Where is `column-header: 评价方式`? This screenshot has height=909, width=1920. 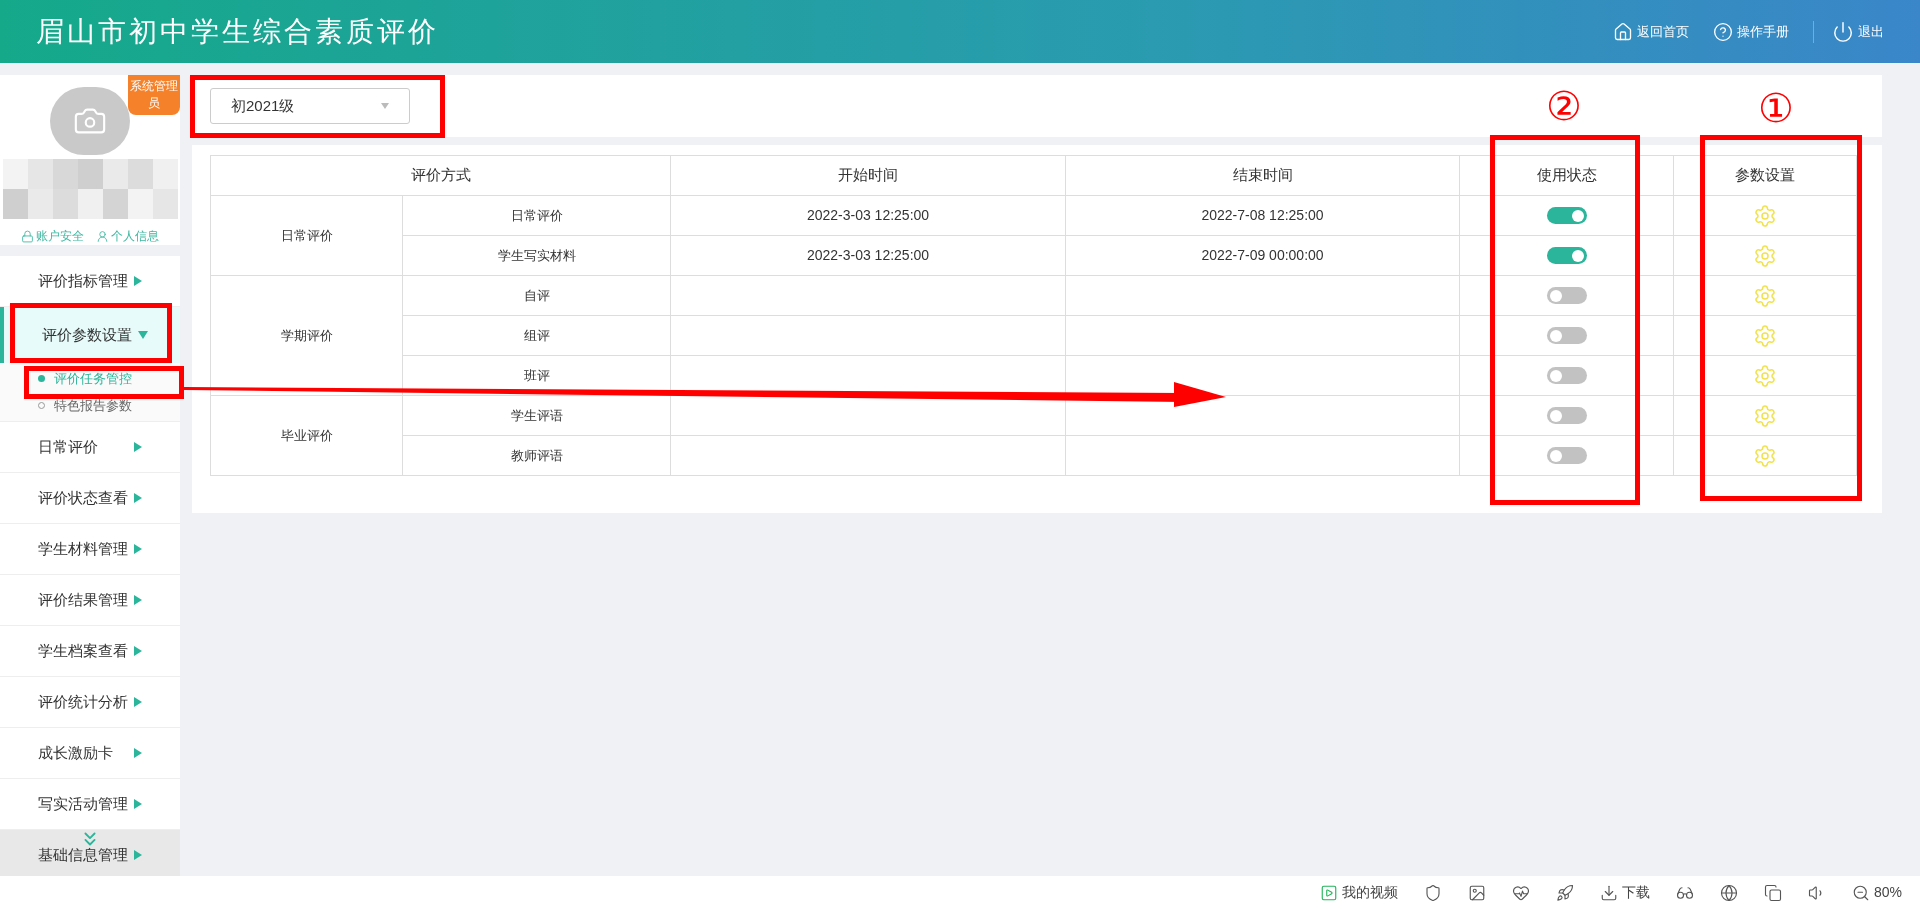 column-header: 评价方式 is located at coordinates (440, 175).